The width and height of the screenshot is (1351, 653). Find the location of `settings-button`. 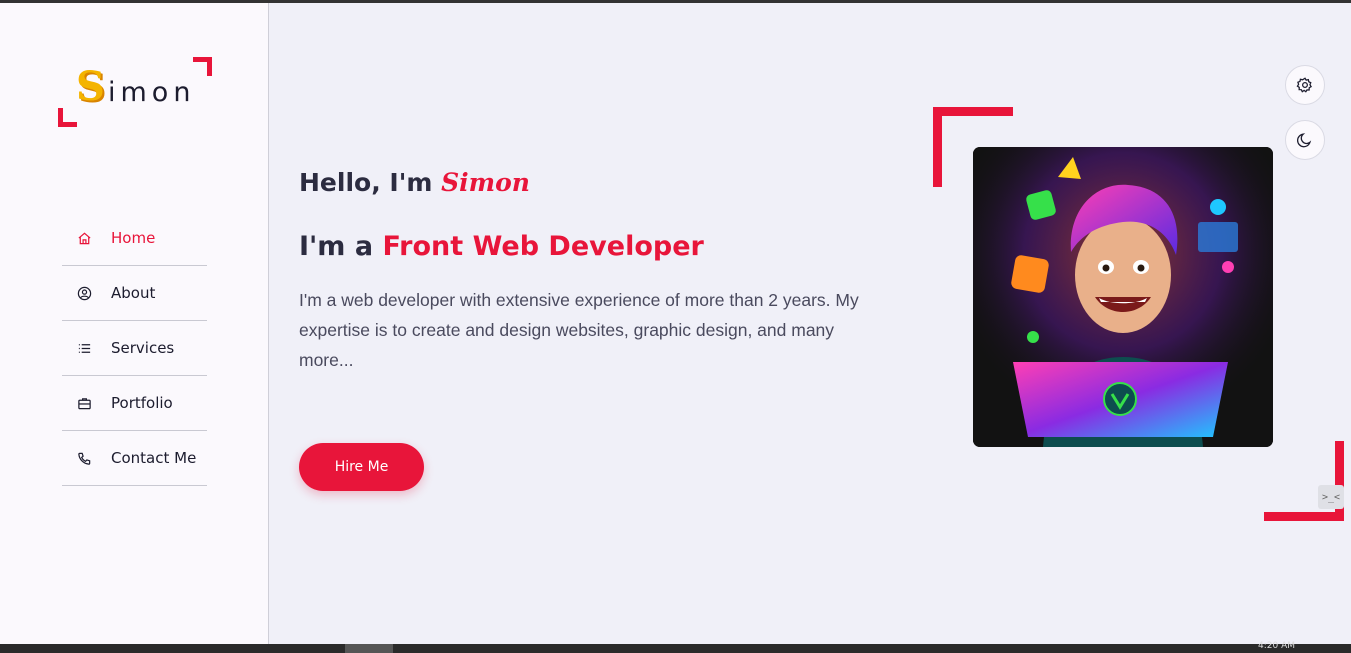

settings-button is located at coordinates (1305, 85).